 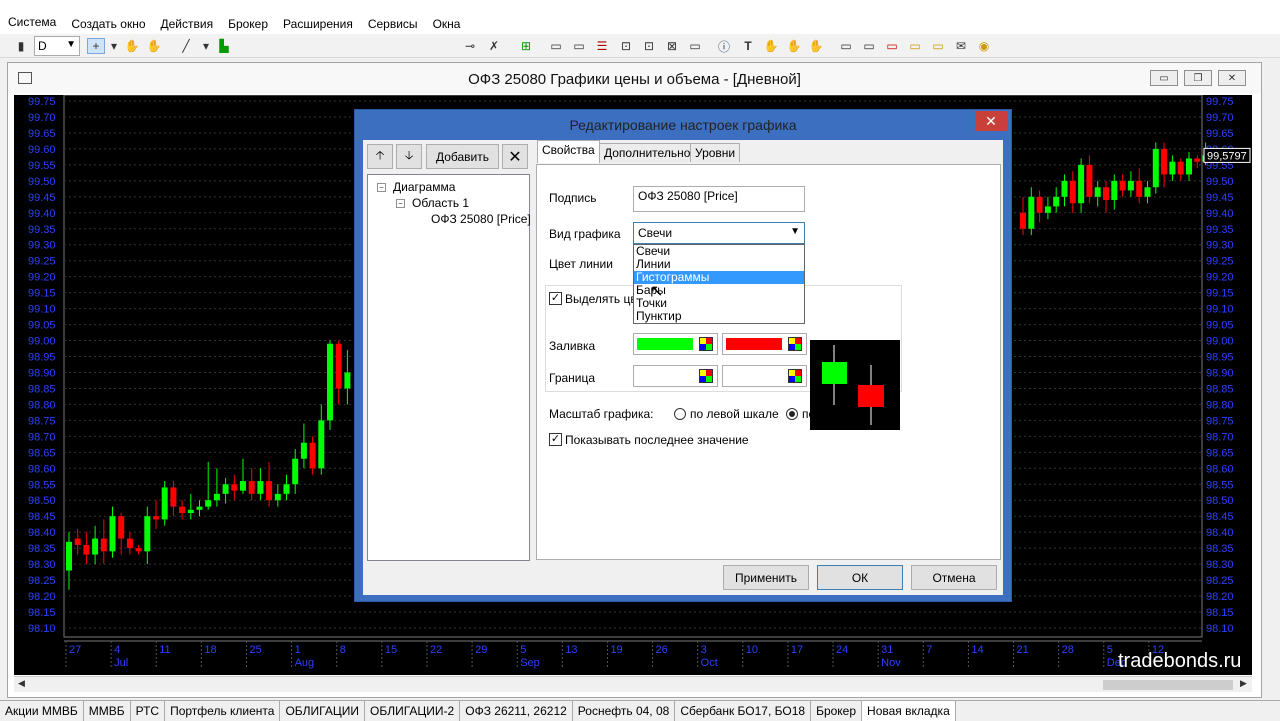 I want to click on interval-select: D ▼, so click(x=57, y=46).